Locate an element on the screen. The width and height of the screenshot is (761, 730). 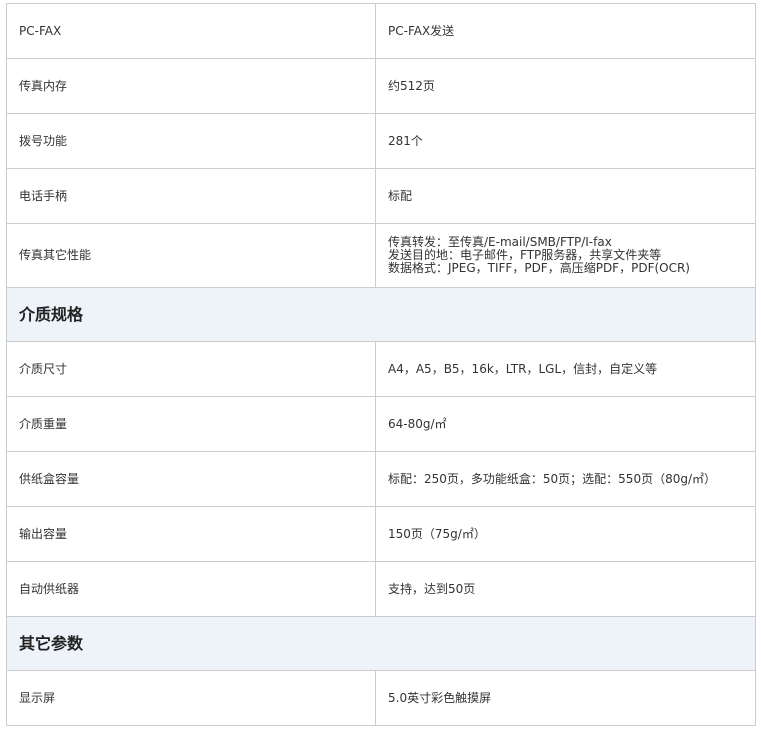
spec-value: PC-FAX发送 is located at coordinates (565, 31).